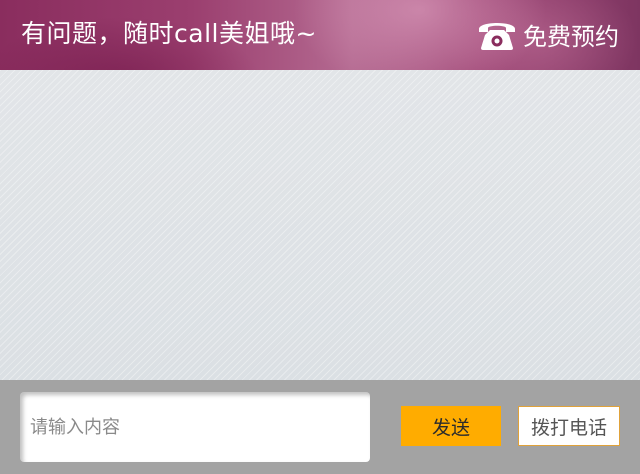 This screenshot has width=640, height=474. I want to click on page-title: 有问题，随时call美姐哦~, so click(169, 33).